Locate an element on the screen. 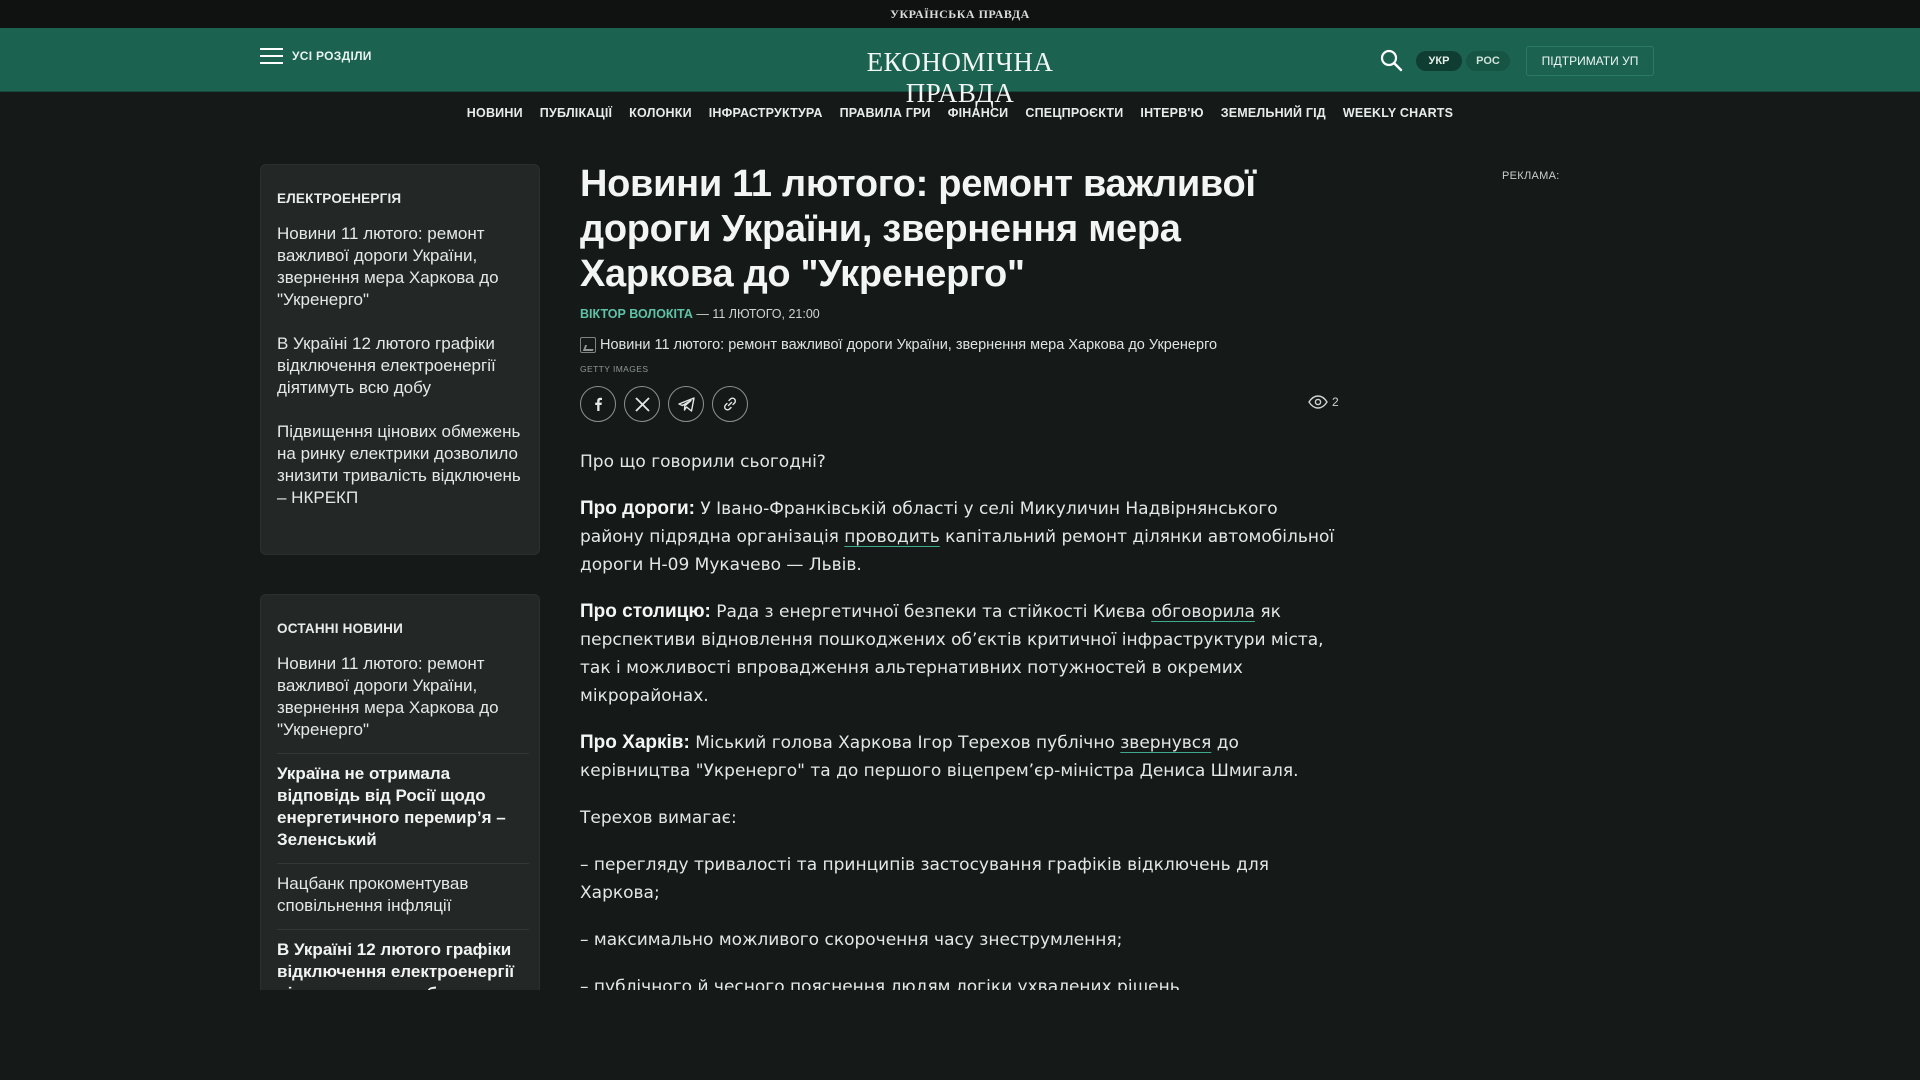  share-facebook-button is located at coordinates (598, 404).